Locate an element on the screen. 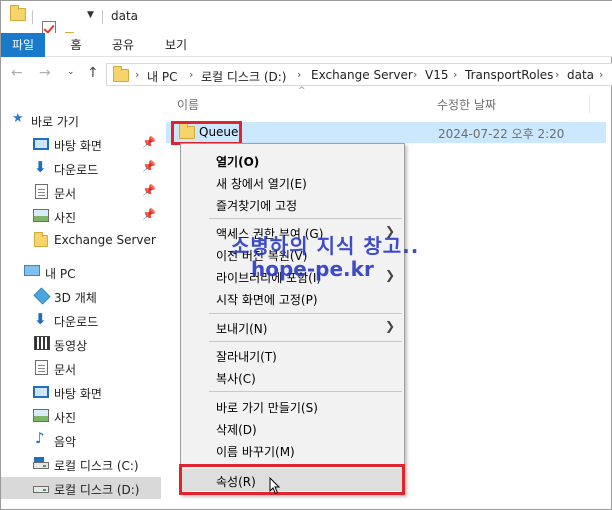 The height and width of the screenshot is (510, 612). sidebar-item-pc-pictures: 사진 is located at coordinates (81, 416).